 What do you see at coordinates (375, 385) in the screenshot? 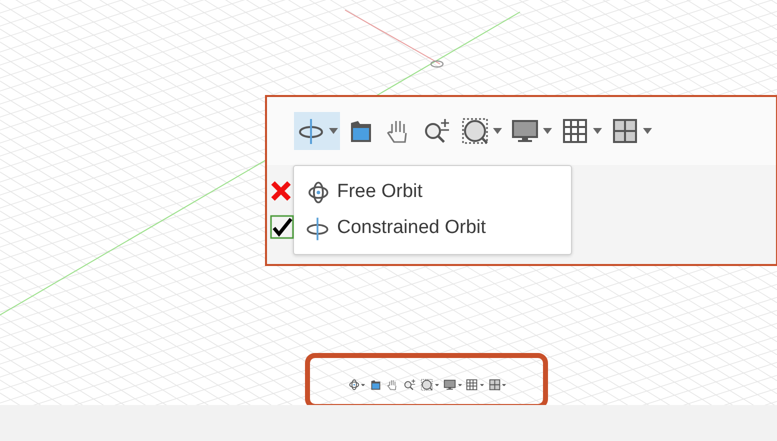
I see `folder-icon` at bounding box center [375, 385].